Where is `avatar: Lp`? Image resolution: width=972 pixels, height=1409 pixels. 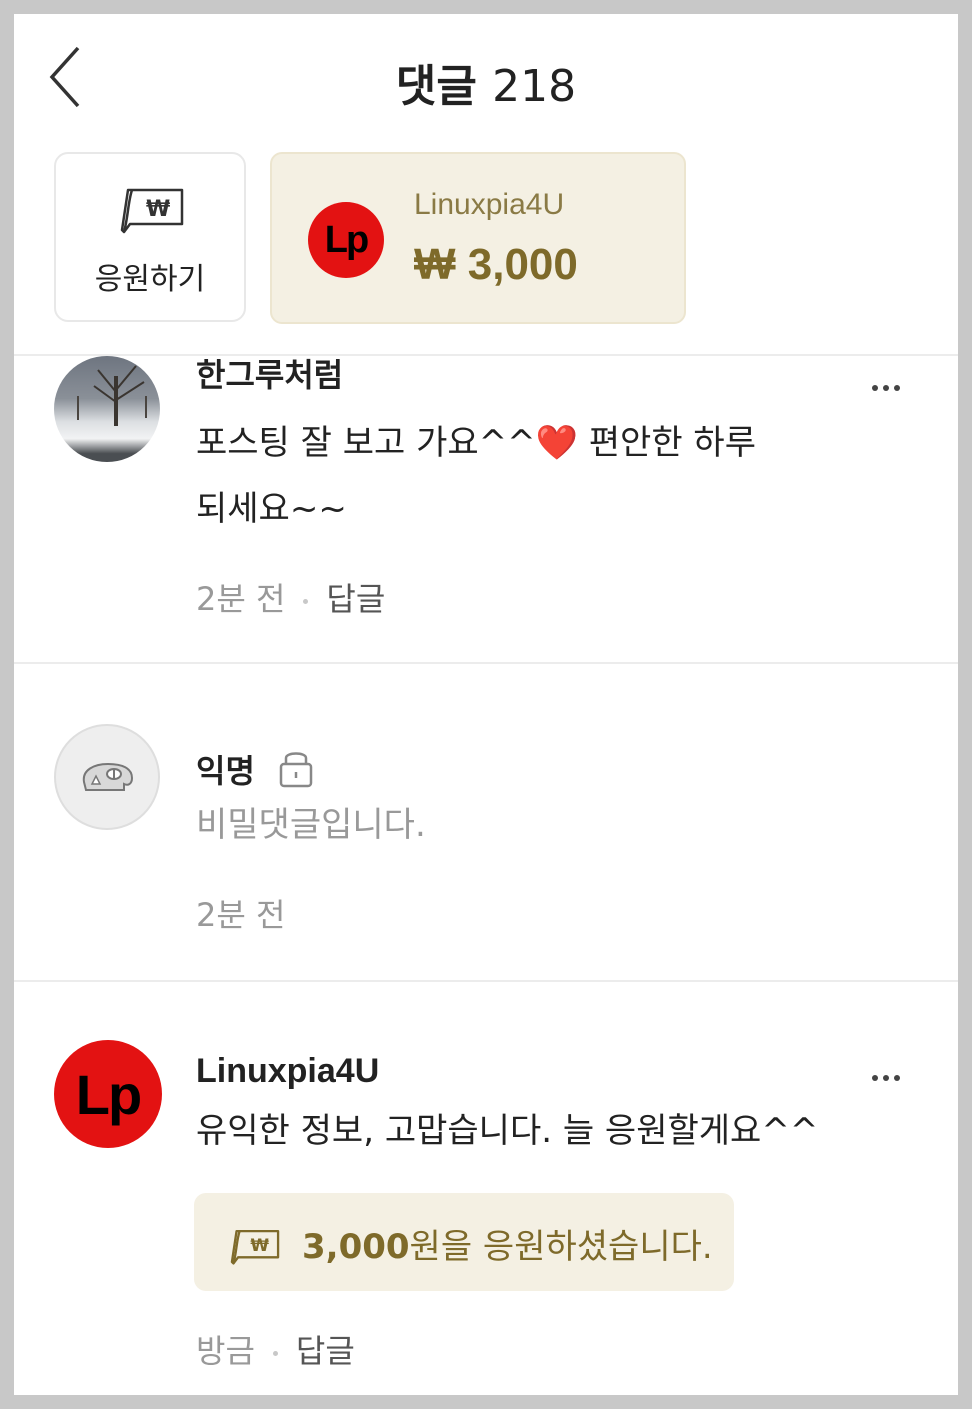
avatar: Lp is located at coordinates (108, 1094).